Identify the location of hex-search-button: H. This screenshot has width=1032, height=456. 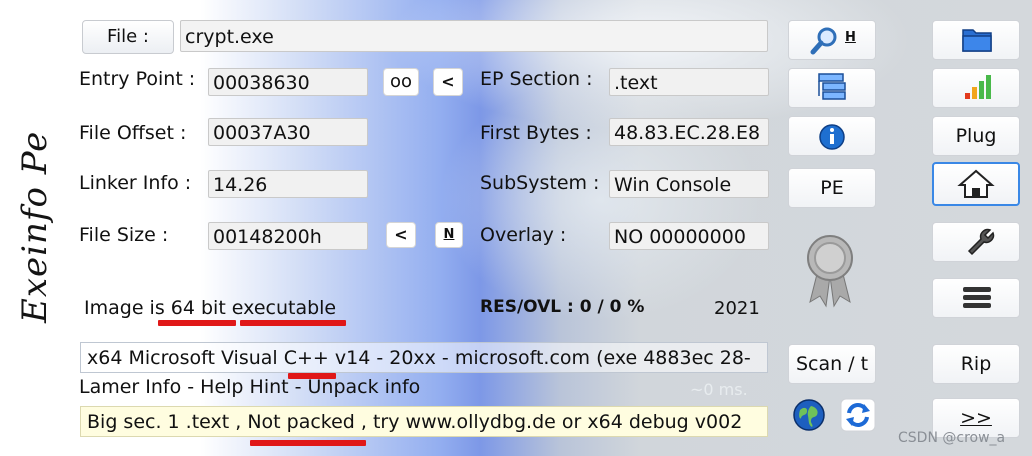
(832, 40).